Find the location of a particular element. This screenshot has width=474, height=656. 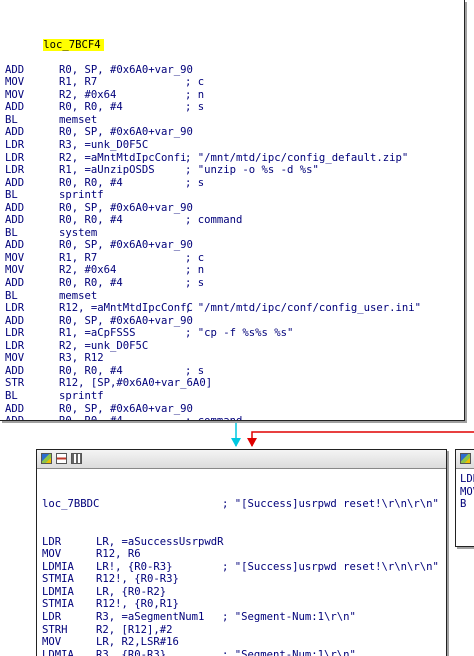

mnemonic: STMIA is located at coordinates (58, 604).